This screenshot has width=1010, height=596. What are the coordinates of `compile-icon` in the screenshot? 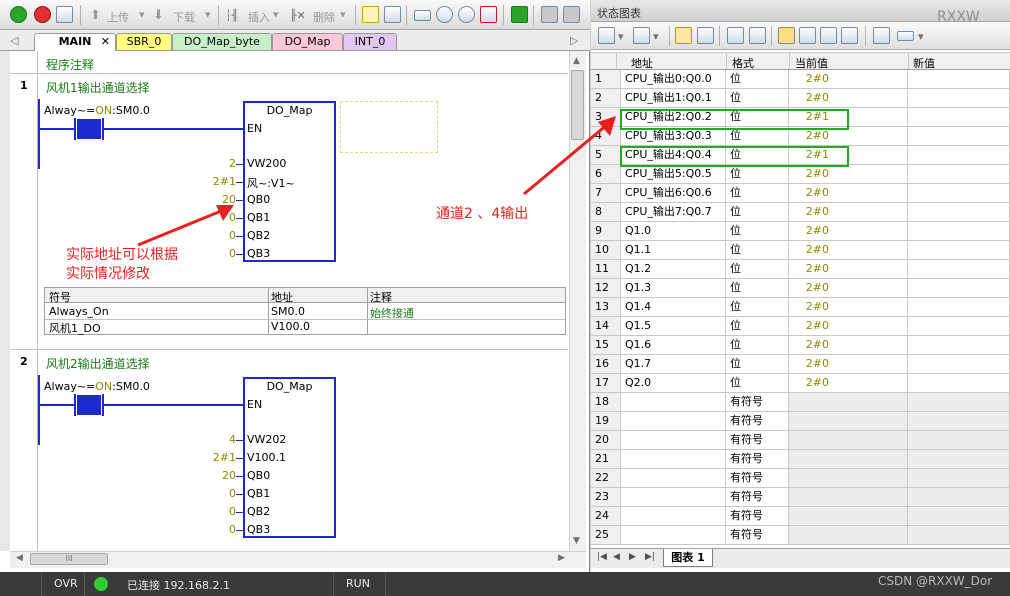 It's located at (64, 14).